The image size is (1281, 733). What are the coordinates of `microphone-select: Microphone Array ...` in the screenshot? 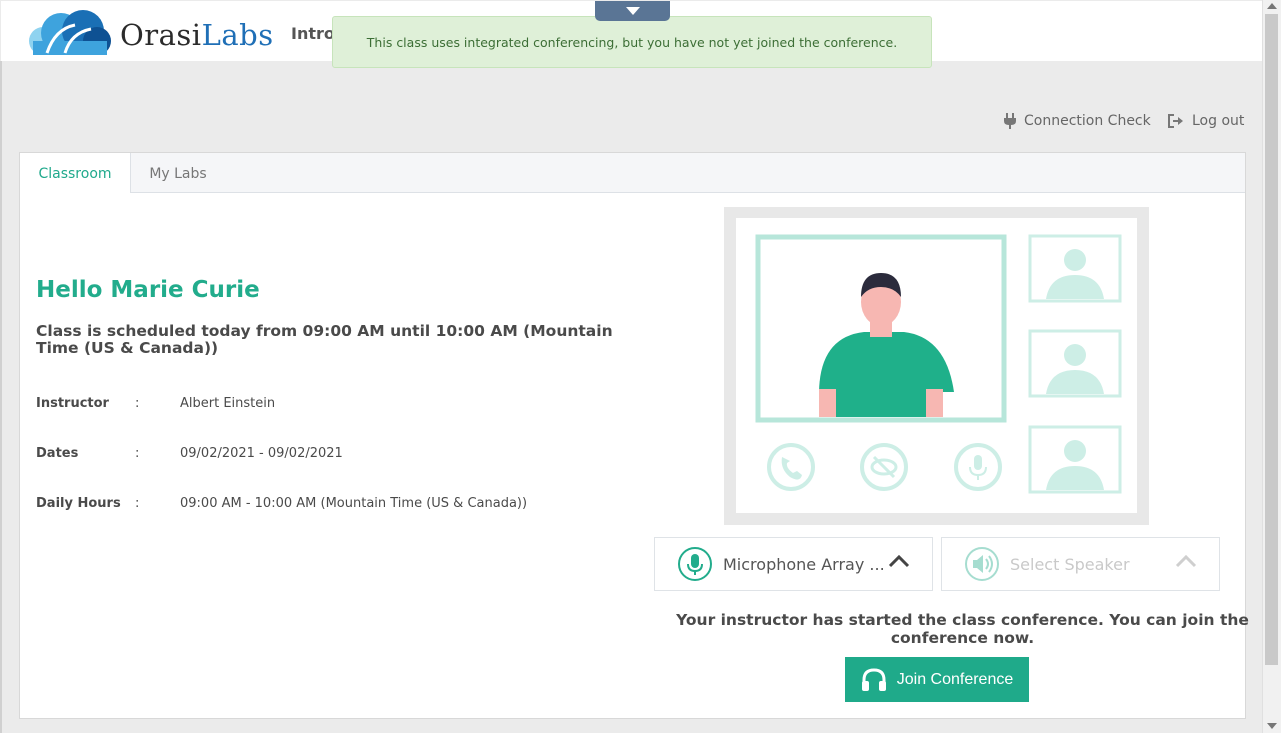 It's located at (793, 564).